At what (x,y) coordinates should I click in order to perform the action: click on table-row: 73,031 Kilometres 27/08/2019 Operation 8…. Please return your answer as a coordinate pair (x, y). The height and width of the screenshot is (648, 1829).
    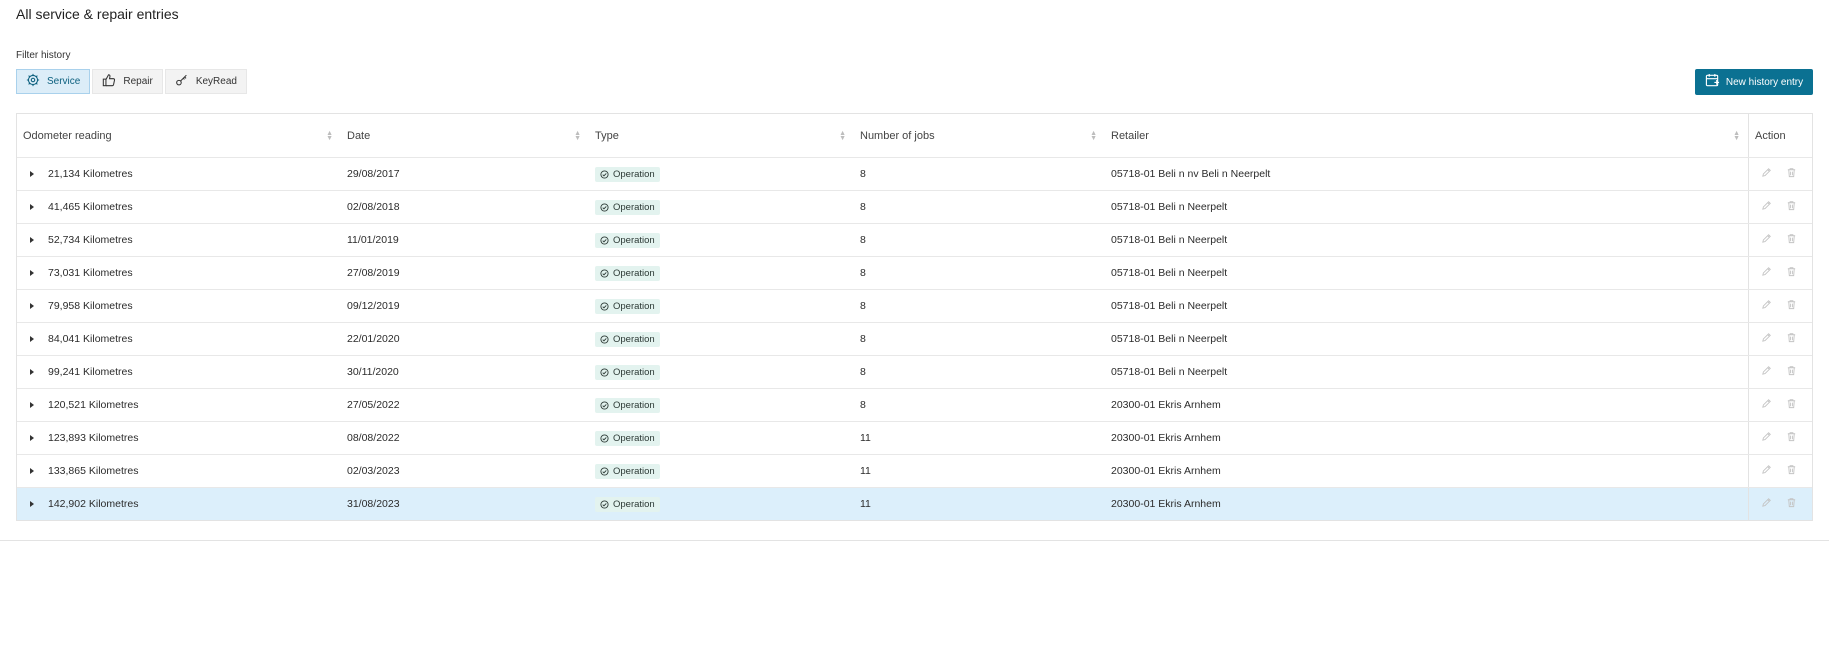
    Looking at the image, I should click on (914, 272).